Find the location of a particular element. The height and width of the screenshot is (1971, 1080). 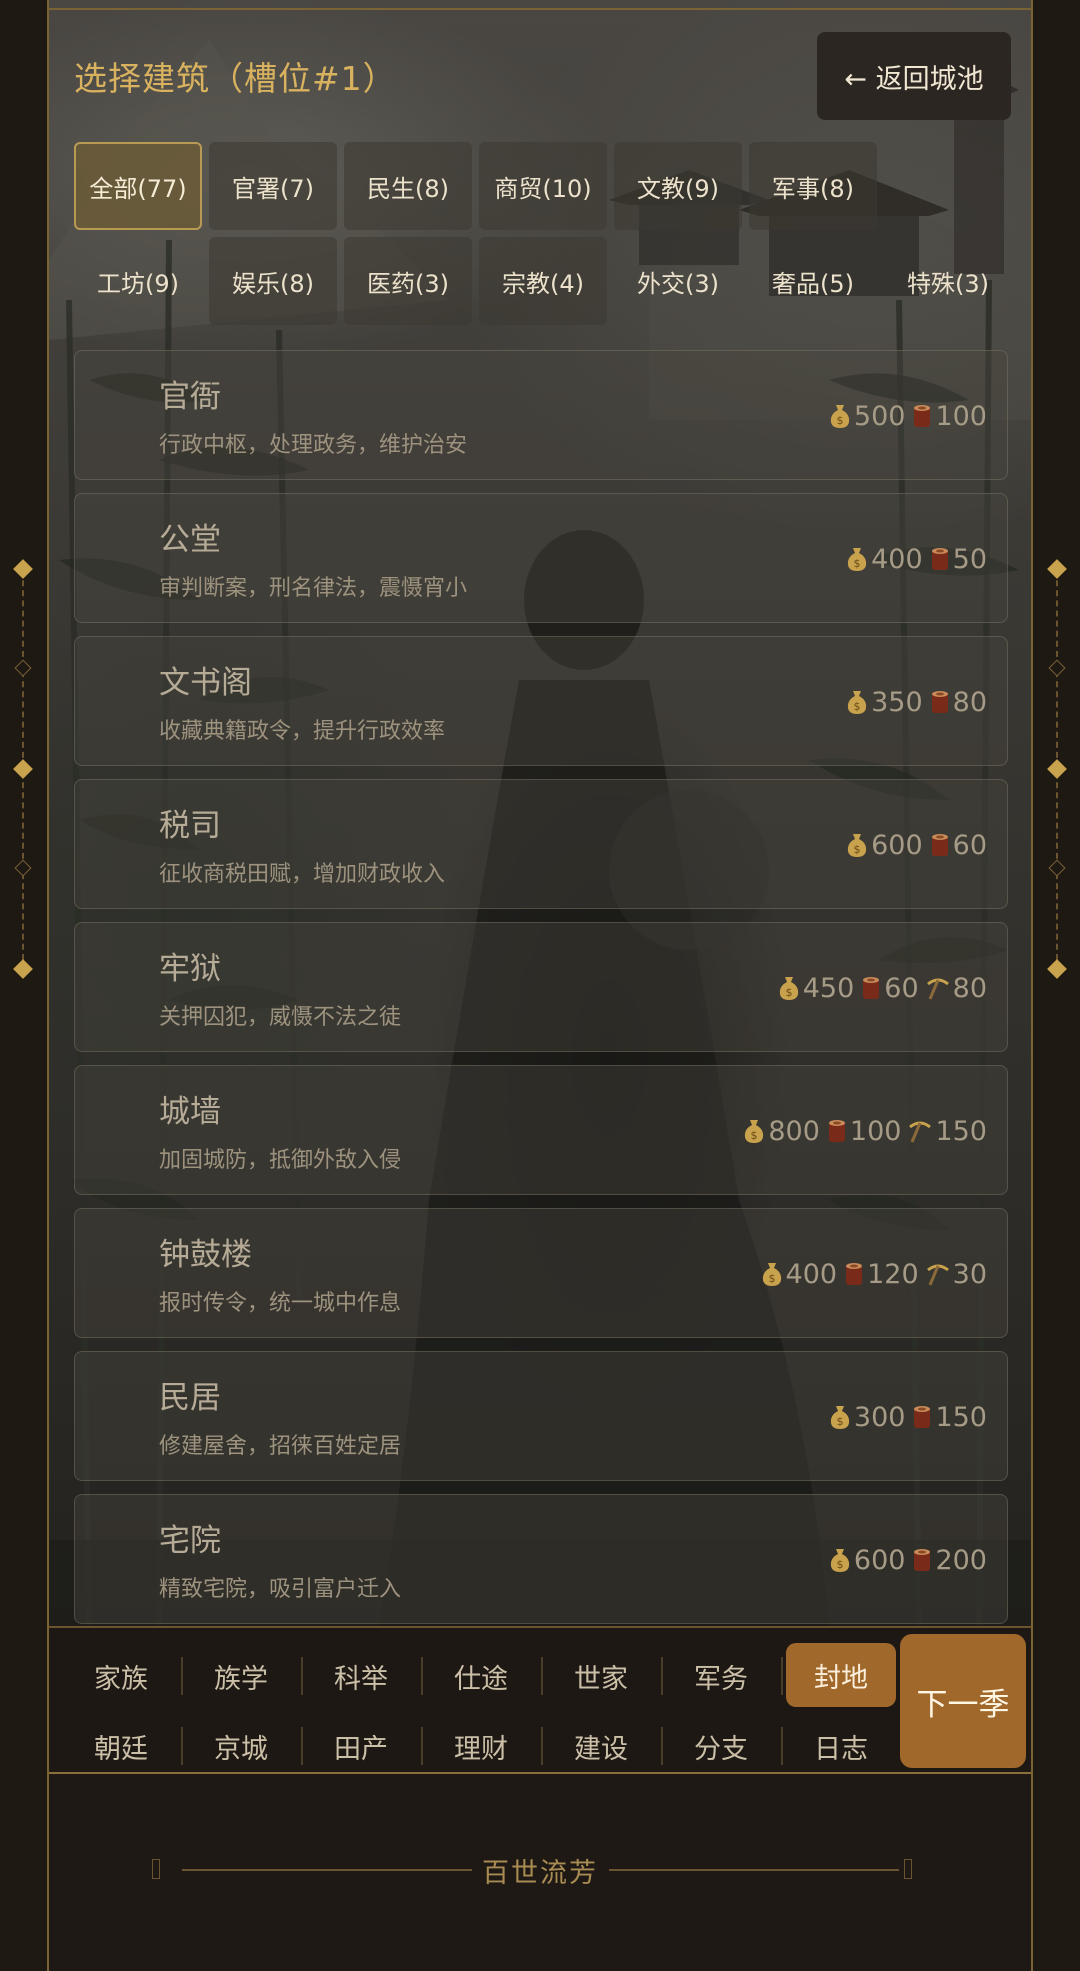

cost-silver: $500 is located at coordinates (866, 416).